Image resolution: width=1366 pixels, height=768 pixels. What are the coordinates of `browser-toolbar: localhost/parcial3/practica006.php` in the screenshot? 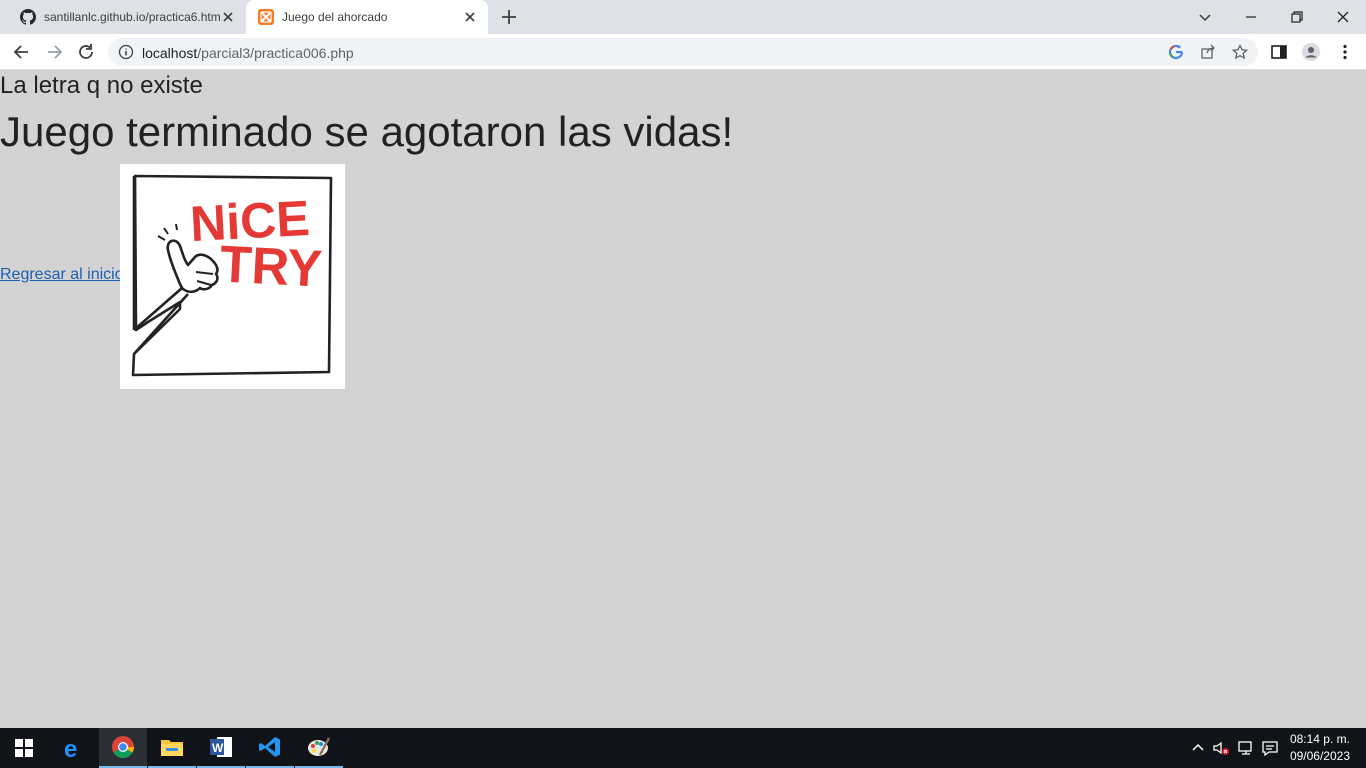 It's located at (683, 52).